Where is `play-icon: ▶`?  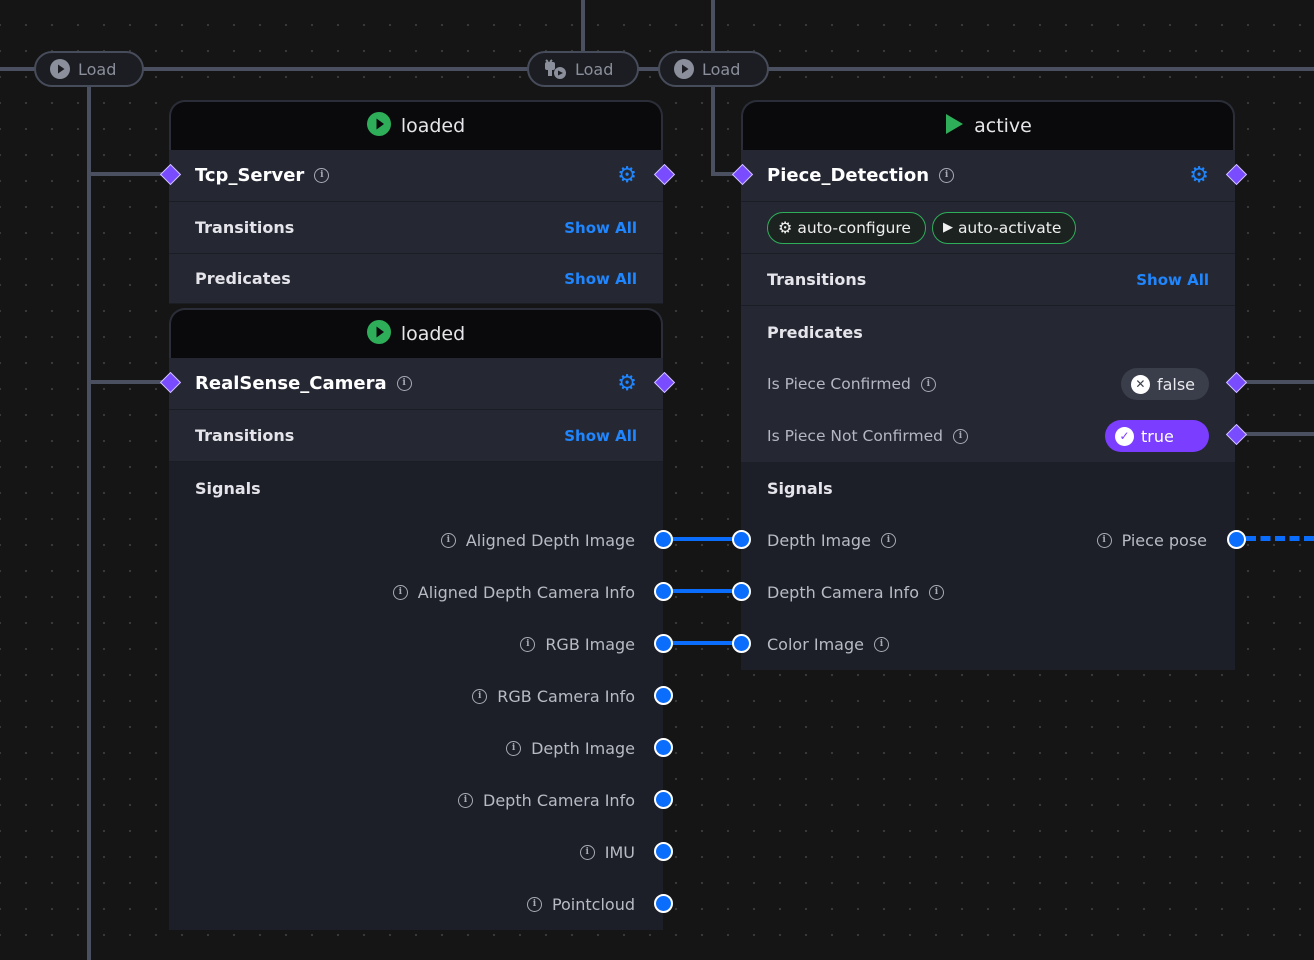 play-icon: ▶ is located at coordinates (947, 227).